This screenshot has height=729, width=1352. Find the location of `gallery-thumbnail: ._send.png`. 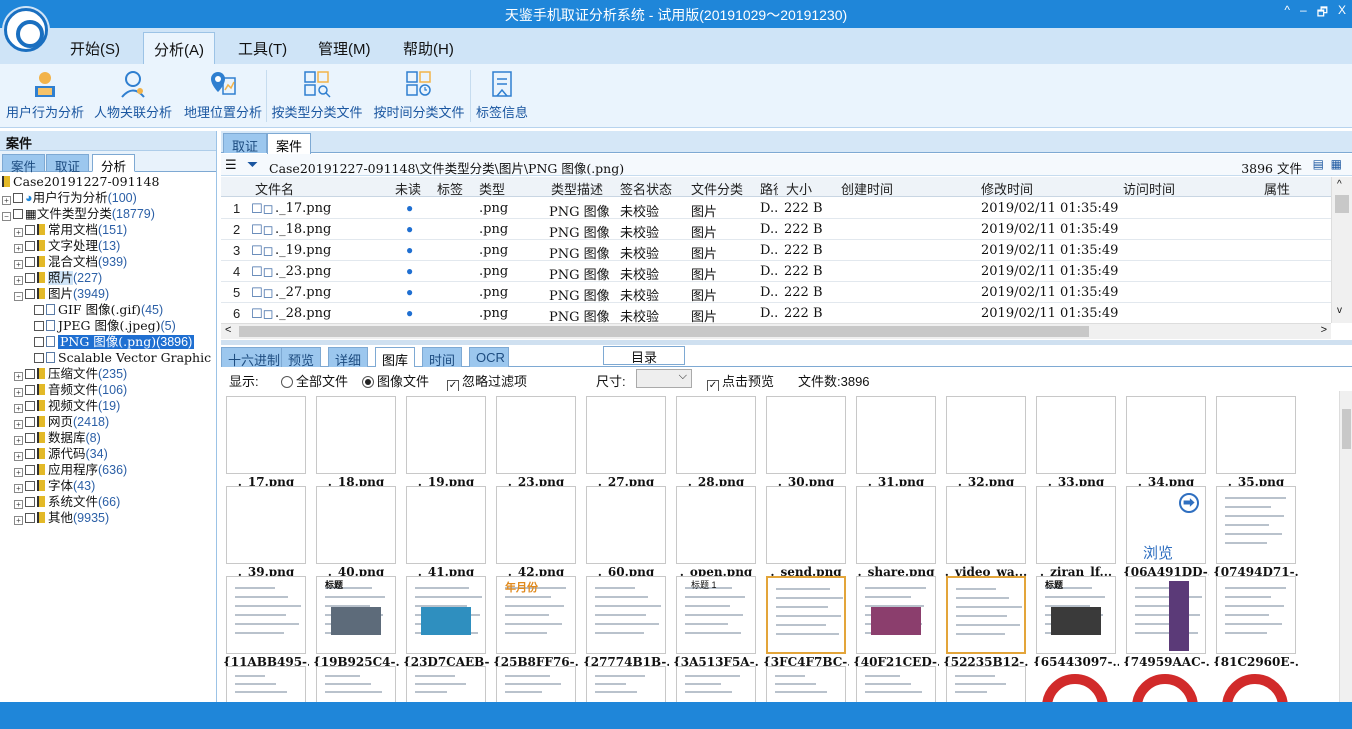

gallery-thumbnail: ._send.png is located at coordinates (806, 532).